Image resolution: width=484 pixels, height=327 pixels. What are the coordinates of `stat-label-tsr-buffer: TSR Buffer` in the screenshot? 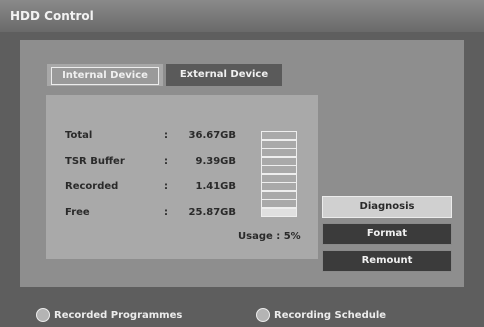 It's located at (95, 161).